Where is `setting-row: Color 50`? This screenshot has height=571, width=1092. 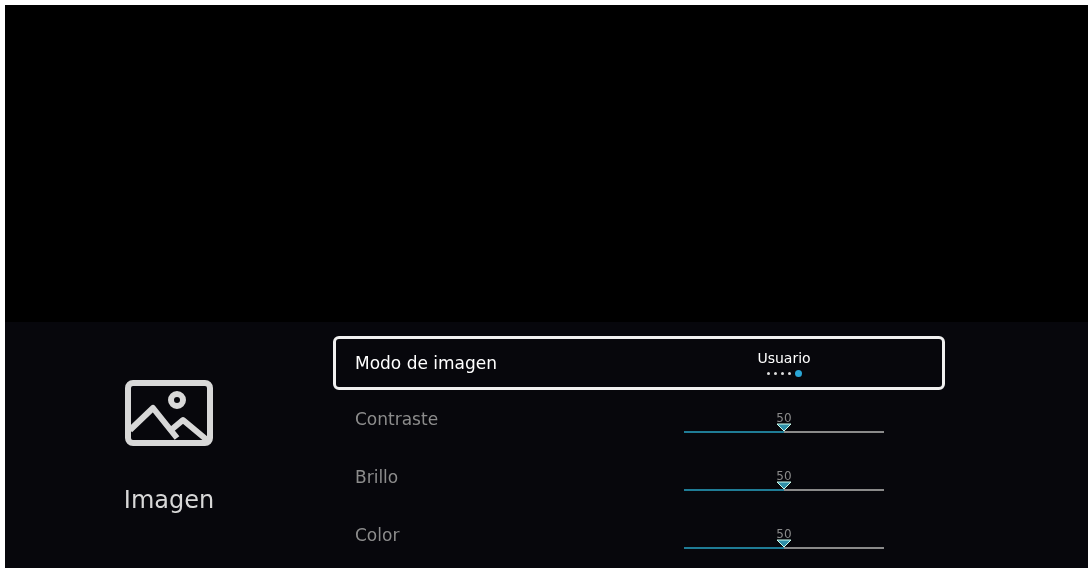 setting-row: Color 50 is located at coordinates (639, 535).